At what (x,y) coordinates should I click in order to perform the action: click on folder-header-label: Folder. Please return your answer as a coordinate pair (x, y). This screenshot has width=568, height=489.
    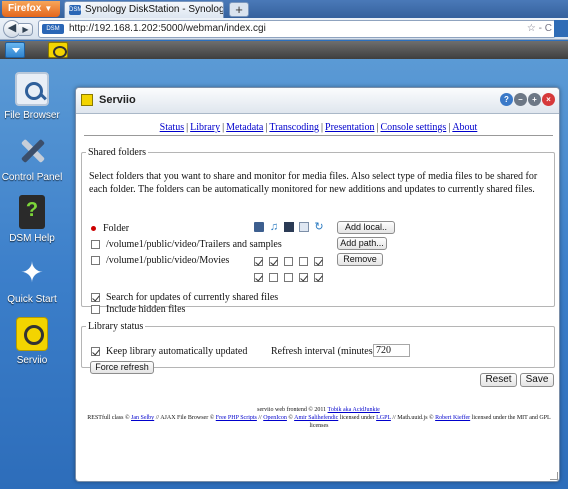
    Looking at the image, I should click on (116, 228).